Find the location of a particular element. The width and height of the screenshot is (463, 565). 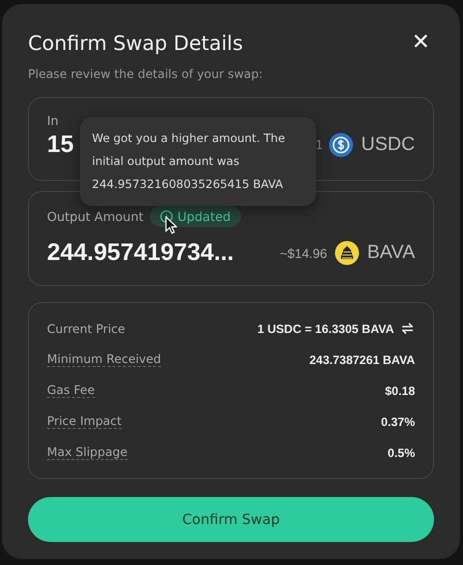

detail-label: Max Slippage is located at coordinates (87, 452).